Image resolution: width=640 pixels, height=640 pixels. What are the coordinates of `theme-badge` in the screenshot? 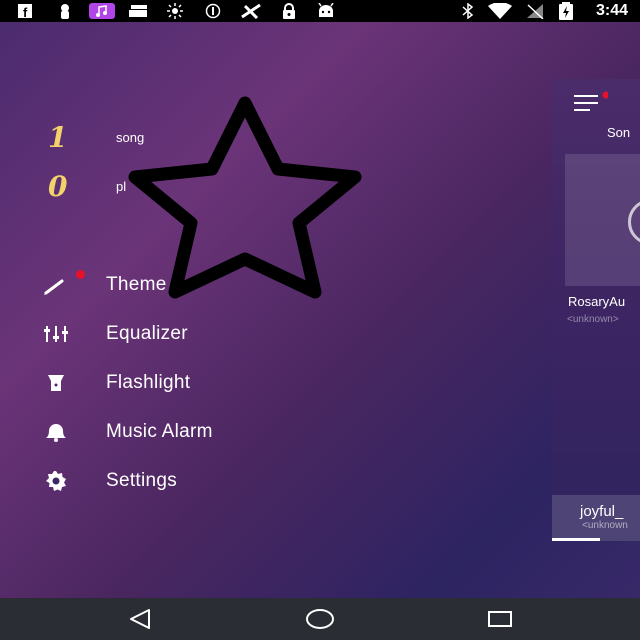 It's located at (80, 274).